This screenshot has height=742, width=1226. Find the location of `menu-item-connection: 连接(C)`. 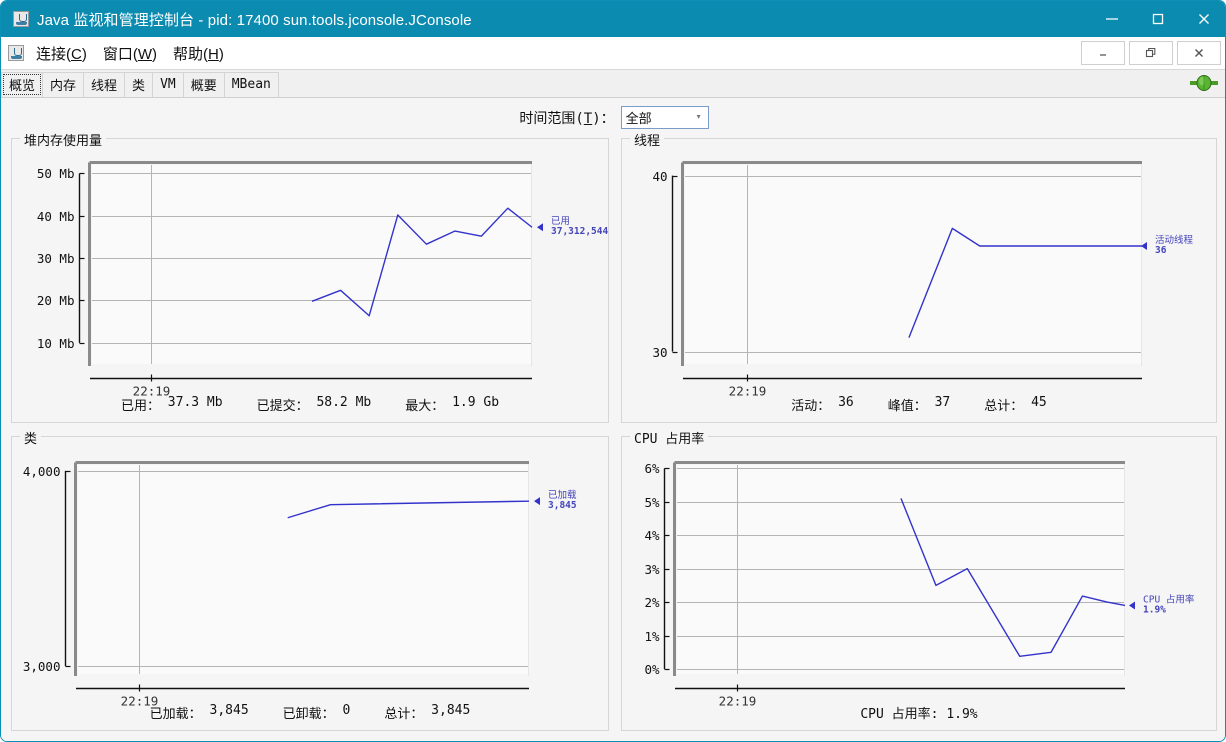

menu-item-connection: 连接(C) is located at coordinates (61, 53).